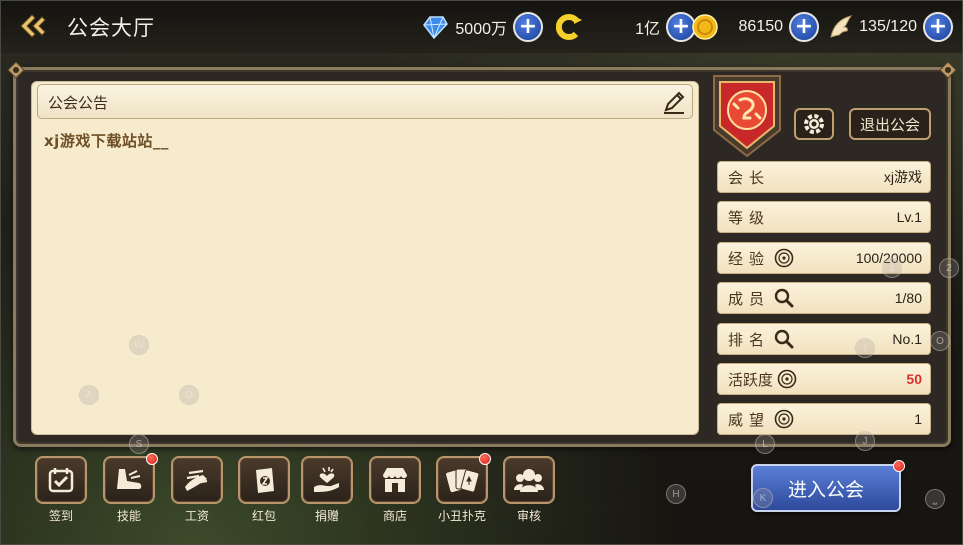  What do you see at coordinates (705, 27) in the screenshot?
I see `gold-coin-icon` at bounding box center [705, 27].